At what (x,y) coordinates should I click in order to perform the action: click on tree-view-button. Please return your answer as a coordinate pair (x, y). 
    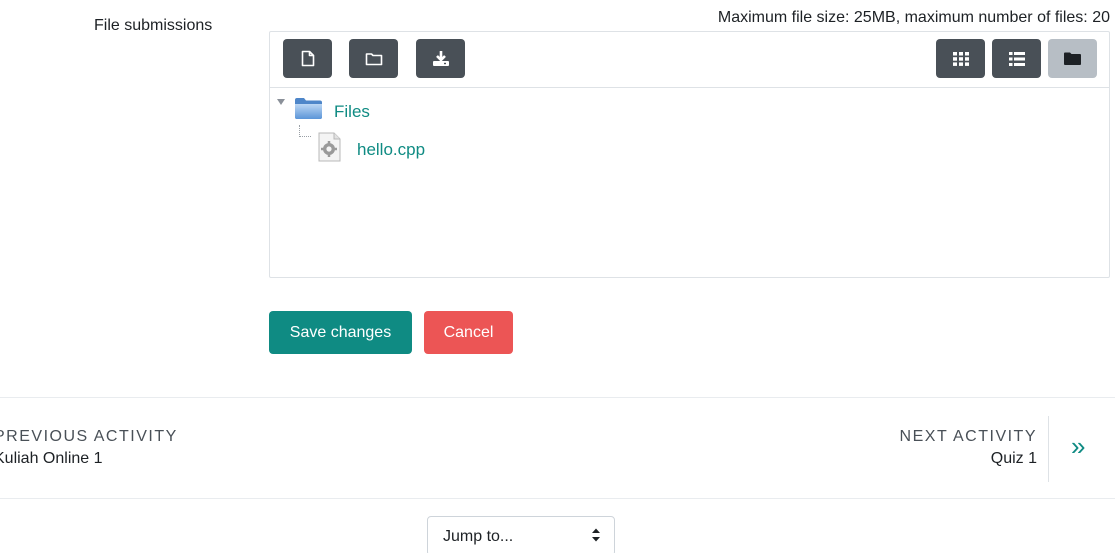
    Looking at the image, I should click on (1072, 58).